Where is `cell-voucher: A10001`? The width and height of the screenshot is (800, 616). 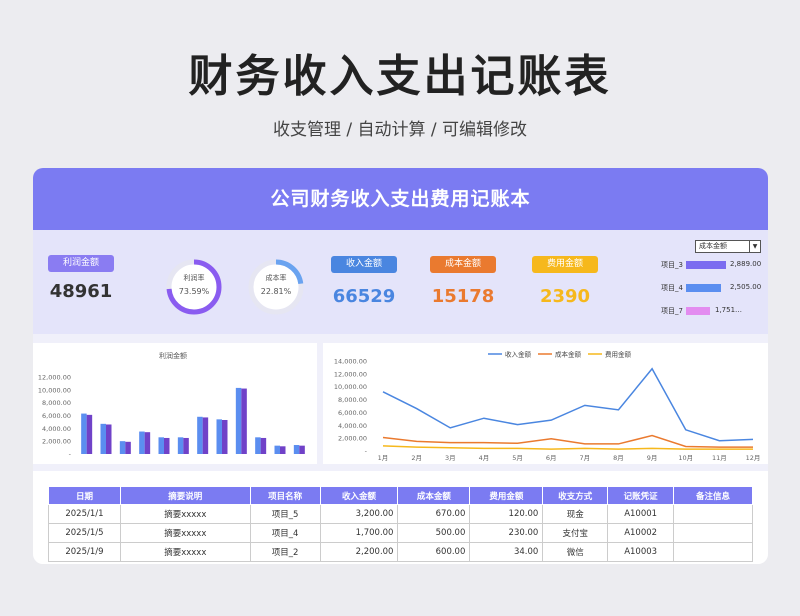 cell-voucher: A10001 is located at coordinates (641, 514).